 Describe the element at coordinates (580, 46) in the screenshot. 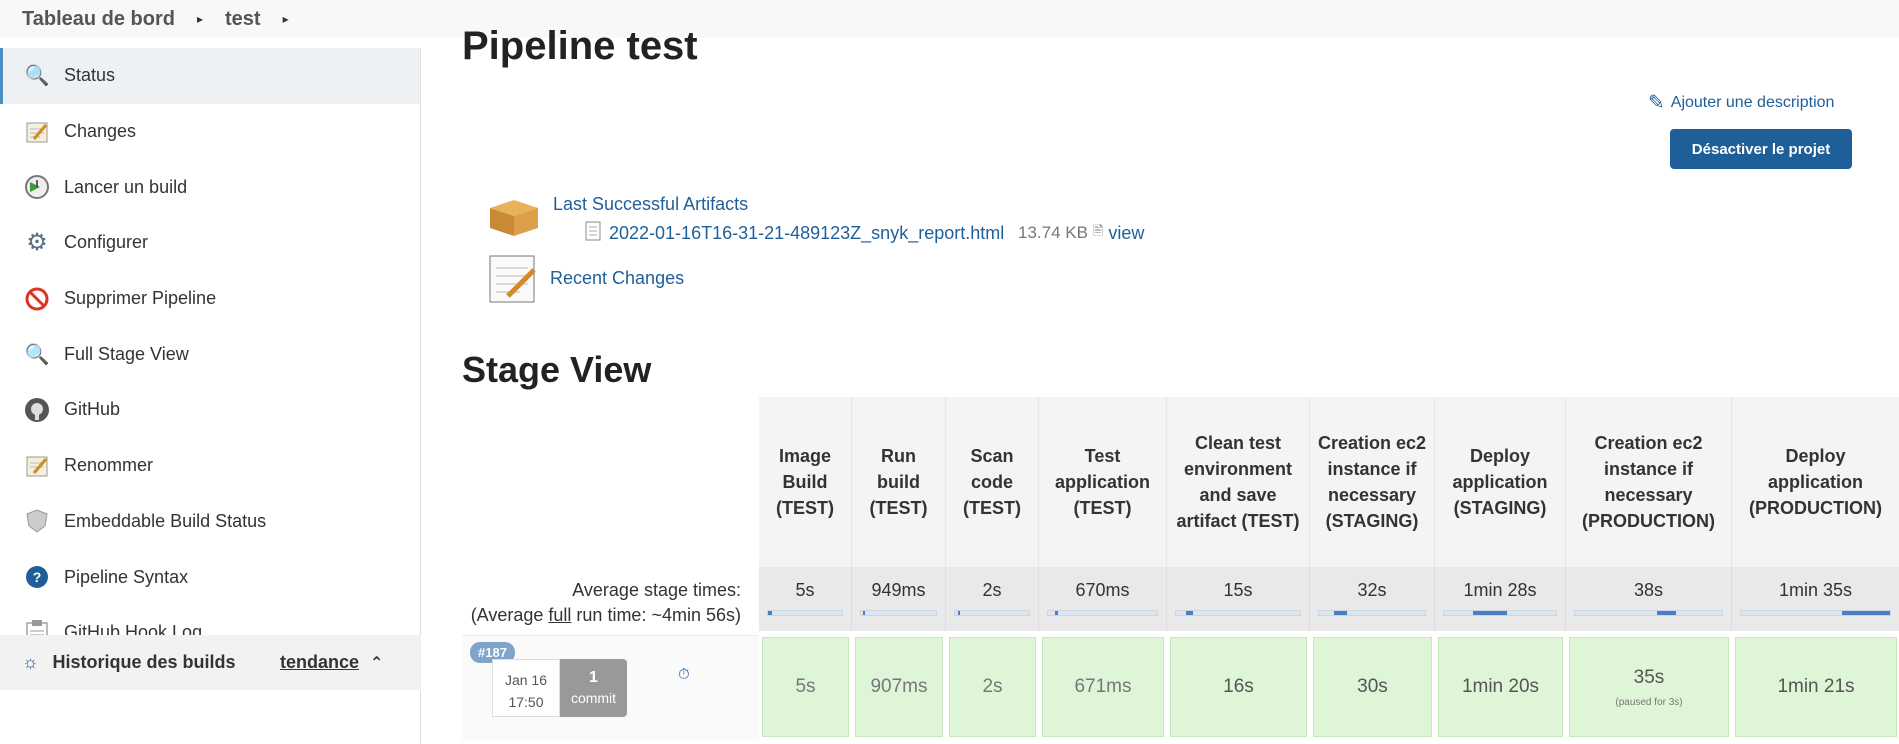

I see `page-title: Pipeline test` at that location.